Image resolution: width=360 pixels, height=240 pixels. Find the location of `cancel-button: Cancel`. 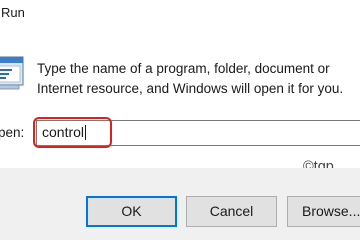

cancel-button: Cancel is located at coordinates (231, 211).